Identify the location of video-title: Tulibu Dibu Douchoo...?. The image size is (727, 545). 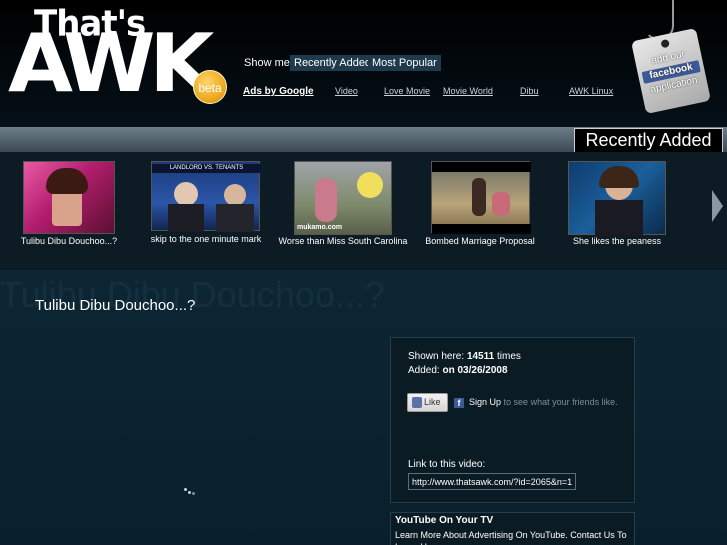
(115, 305).